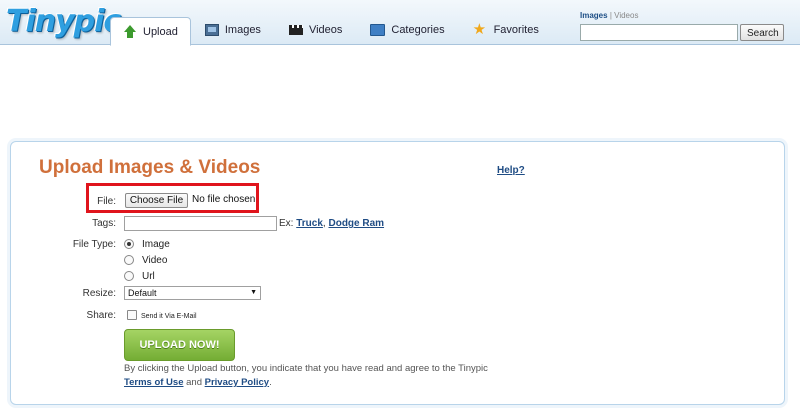 This screenshot has height=417, width=800. Describe the element at coordinates (286, 223) in the screenshot. I see `tags-example-prefix: Ex:` at that location.